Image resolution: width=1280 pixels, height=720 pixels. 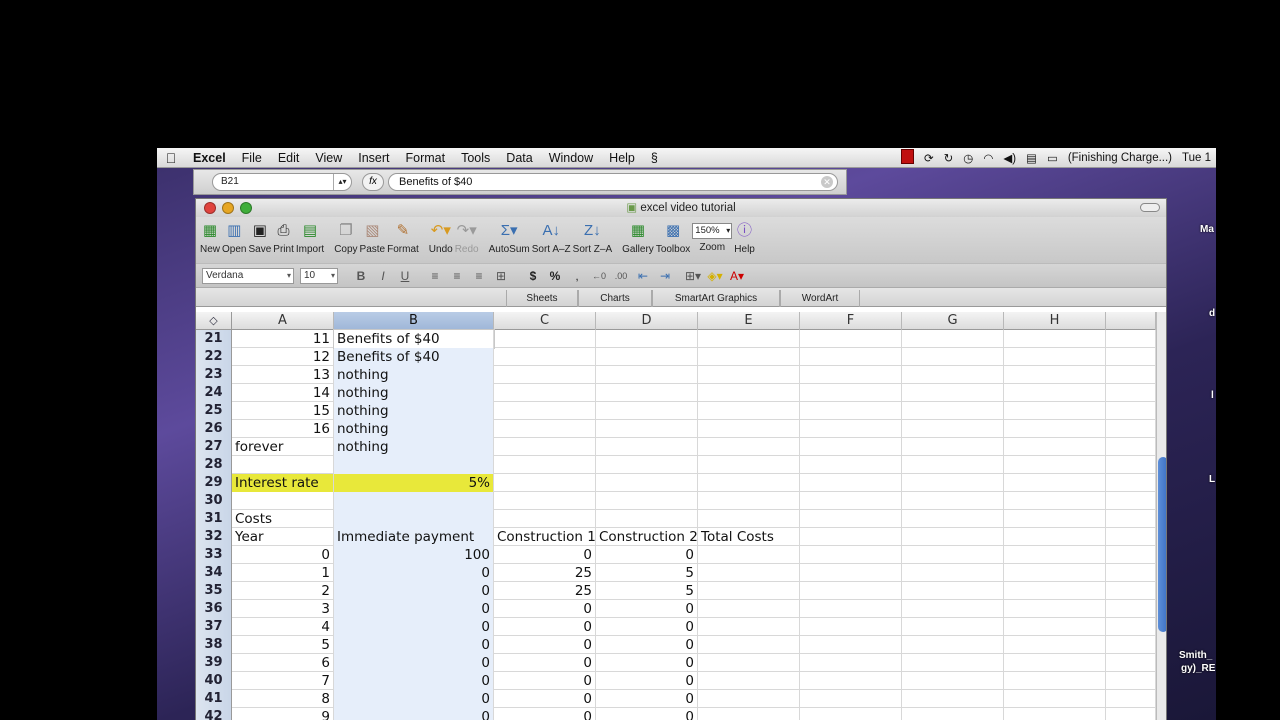 I want to click on cell-c: 25, so click(x=545, y=591).